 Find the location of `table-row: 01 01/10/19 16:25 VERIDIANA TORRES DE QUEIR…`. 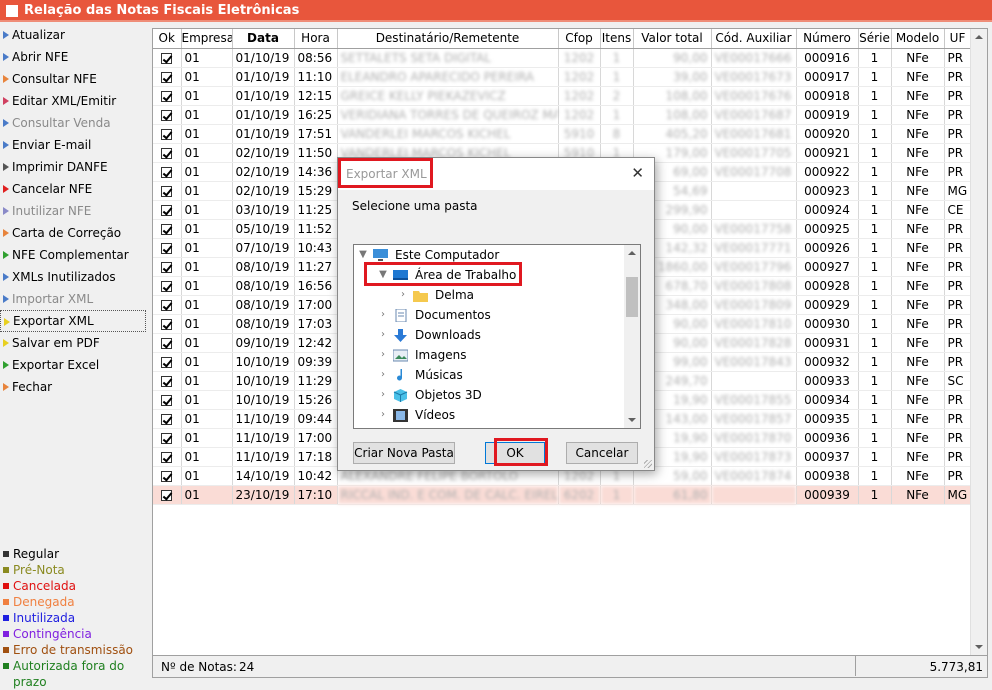

table-row: 01 01/10/19 16:25 VERIDIANA TORRES DE QUEIR… is located at coordinates (562, 115).